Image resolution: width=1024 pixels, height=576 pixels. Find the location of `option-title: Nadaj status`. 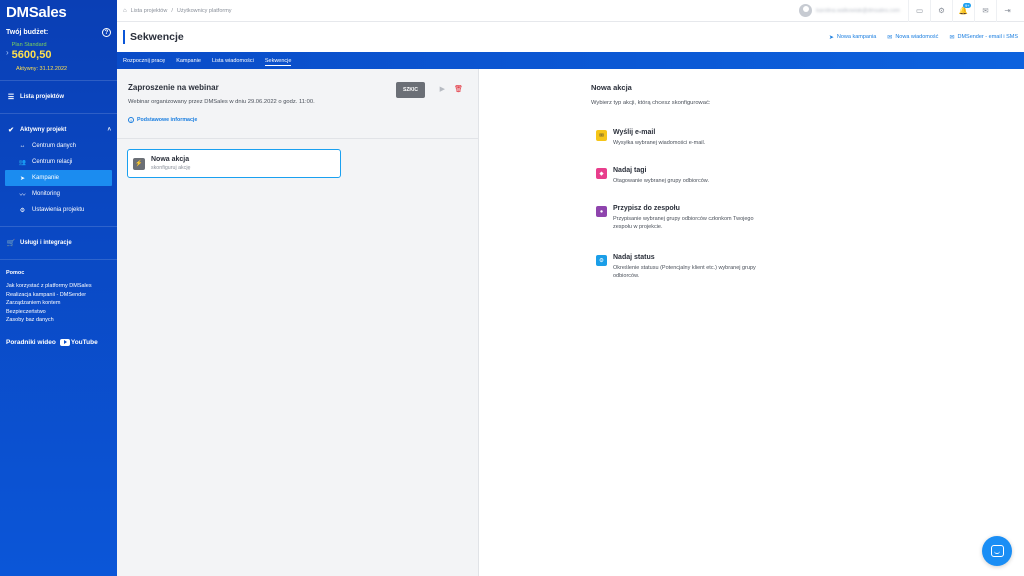

option-title: Nadaj status is located at coordinates (634, 257).